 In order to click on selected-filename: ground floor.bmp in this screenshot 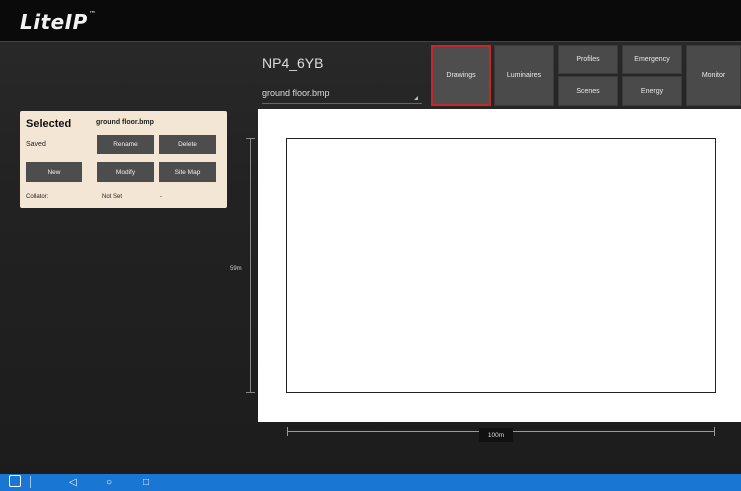, I will do `click(125, 122)`.